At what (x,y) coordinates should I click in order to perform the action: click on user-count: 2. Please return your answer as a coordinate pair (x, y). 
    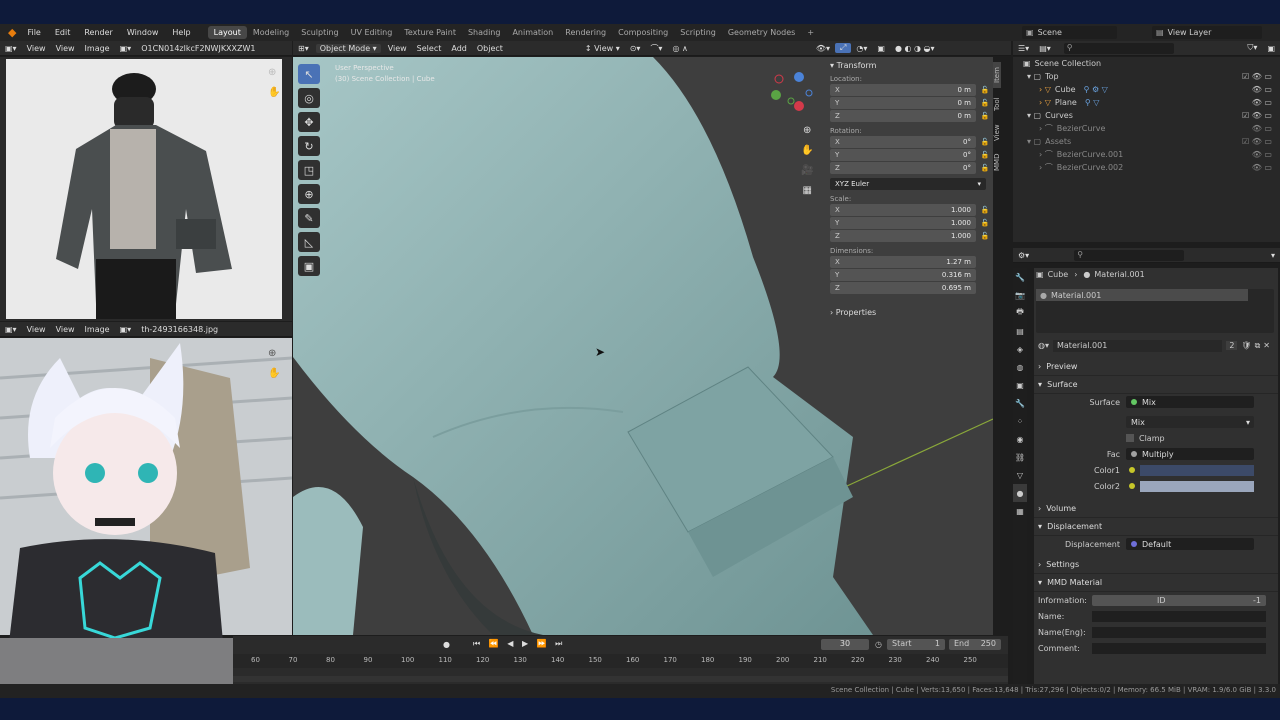
    Looking at the image, I should click on (1232, 345).